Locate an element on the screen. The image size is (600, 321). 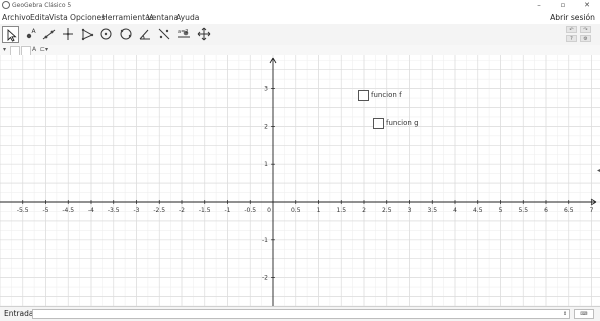
reflect-tool-button is located at coordinates (164, 34).